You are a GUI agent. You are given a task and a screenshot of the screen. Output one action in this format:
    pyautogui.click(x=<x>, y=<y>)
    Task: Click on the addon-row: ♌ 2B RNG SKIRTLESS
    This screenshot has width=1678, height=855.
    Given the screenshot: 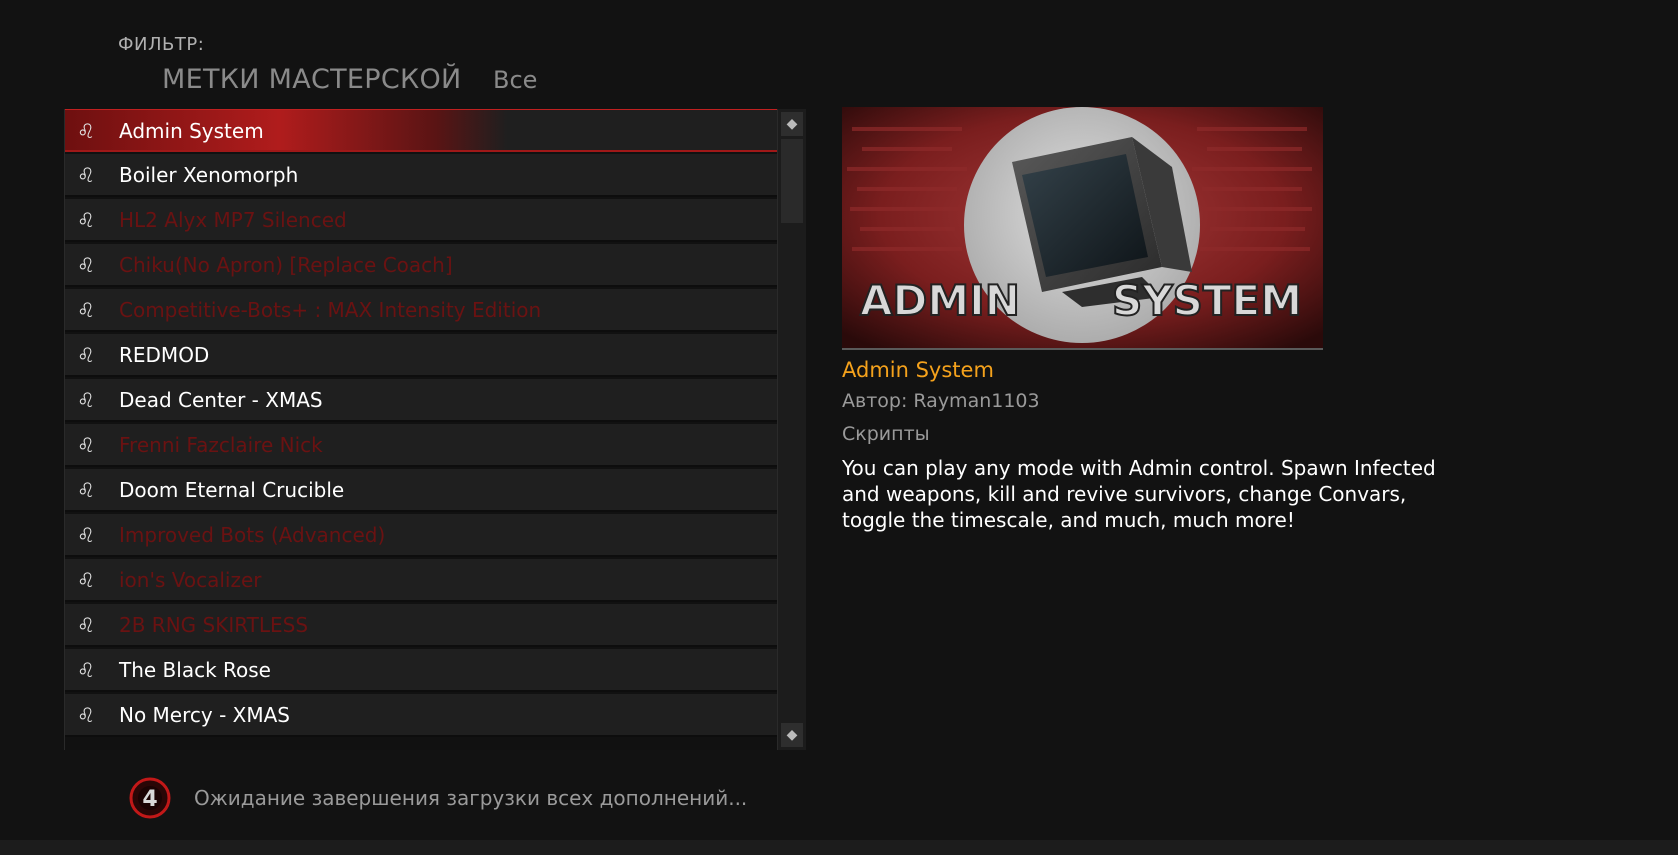 What is the action you would take?
    pyautogui.click(x=421, y=625)
    